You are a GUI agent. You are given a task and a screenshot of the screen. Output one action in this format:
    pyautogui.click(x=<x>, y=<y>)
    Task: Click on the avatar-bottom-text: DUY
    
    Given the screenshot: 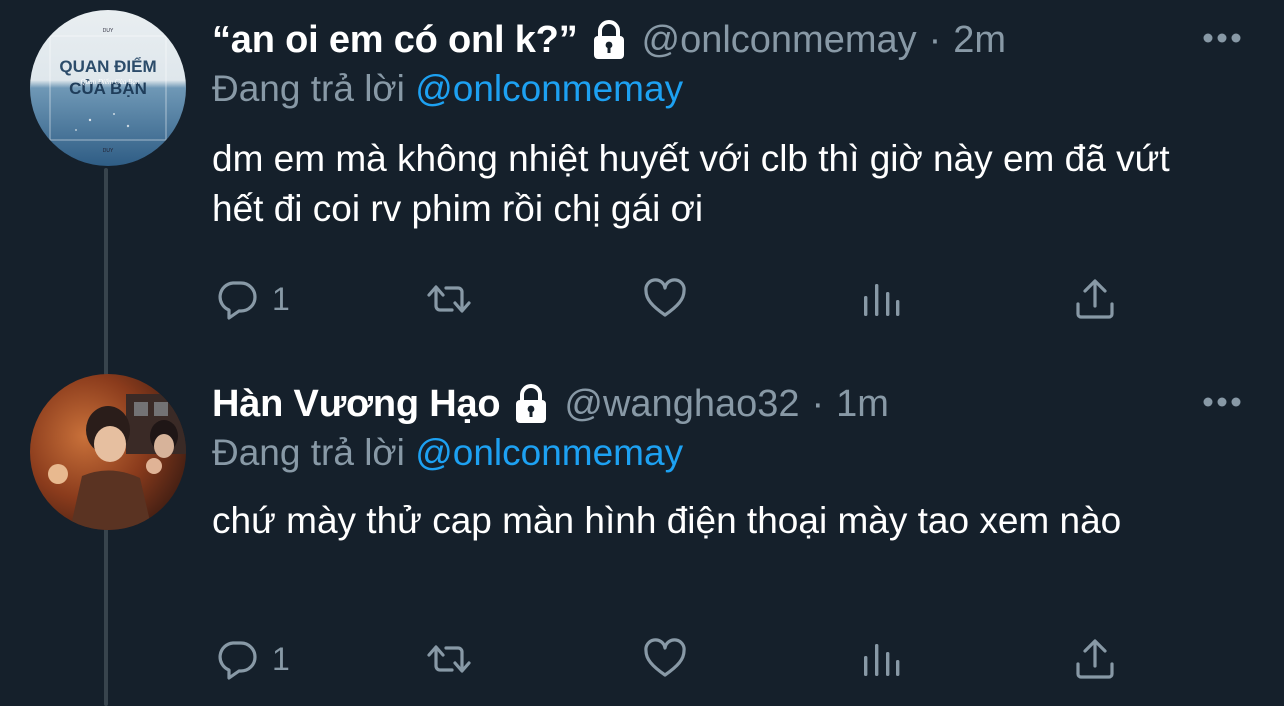 What is the action you would take?
    pyautogui.click(x=108, y=151)
    